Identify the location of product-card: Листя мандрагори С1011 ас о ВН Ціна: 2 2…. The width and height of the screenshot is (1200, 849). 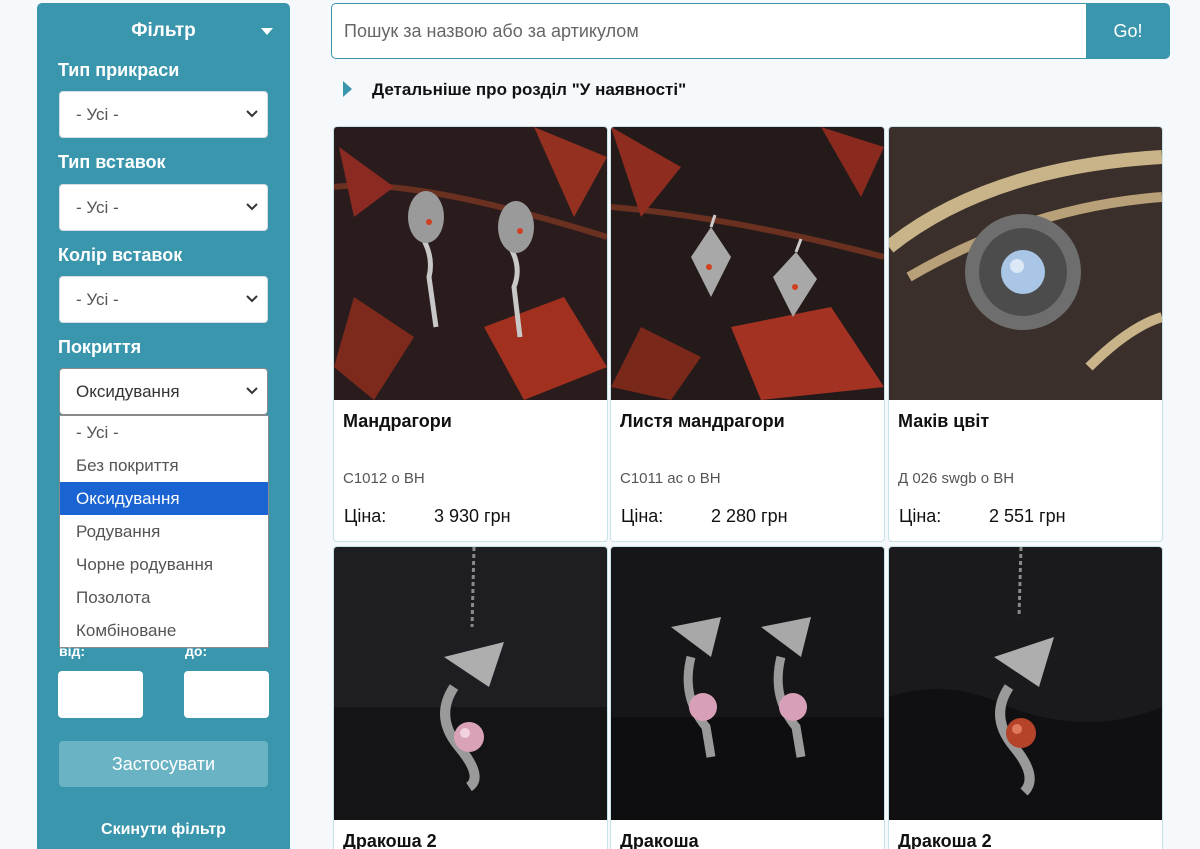
(747, 334).